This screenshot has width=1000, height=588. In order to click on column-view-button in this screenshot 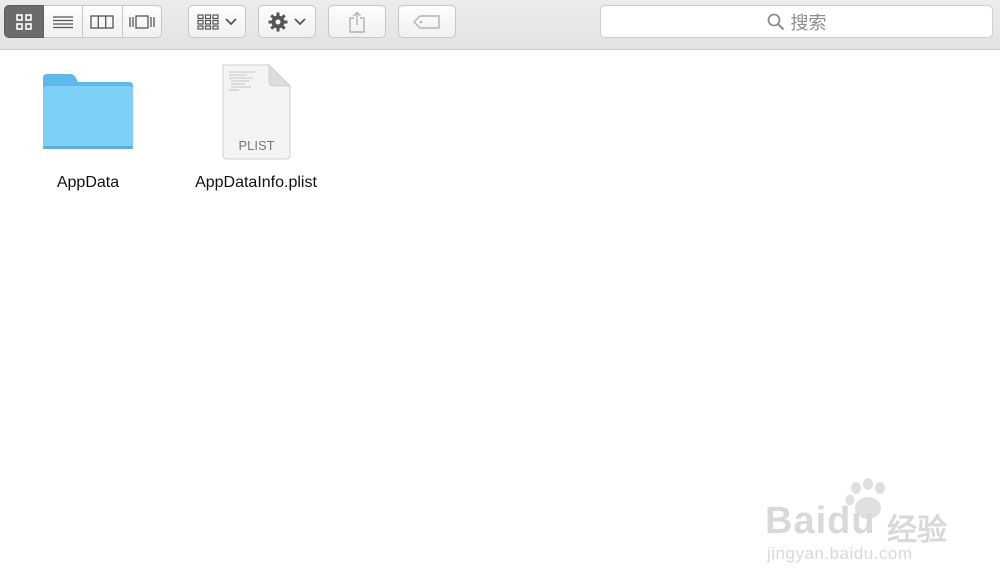, I will do `click(103, 21)`.